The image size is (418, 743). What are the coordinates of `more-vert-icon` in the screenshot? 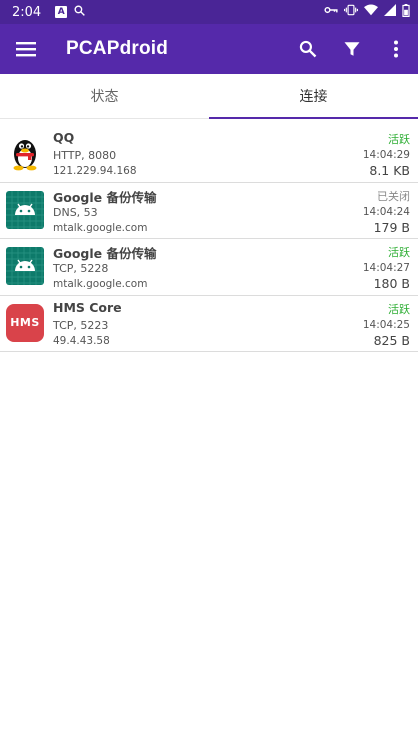 It's located at (396, 49).